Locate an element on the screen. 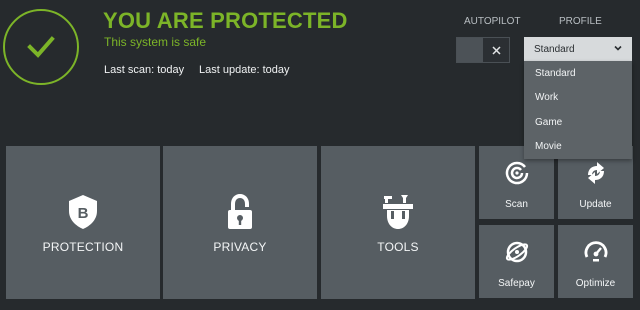 This screenshot has height=310, width=640. protection-tile: B PROTECTION is located at coordinates (83, 222).